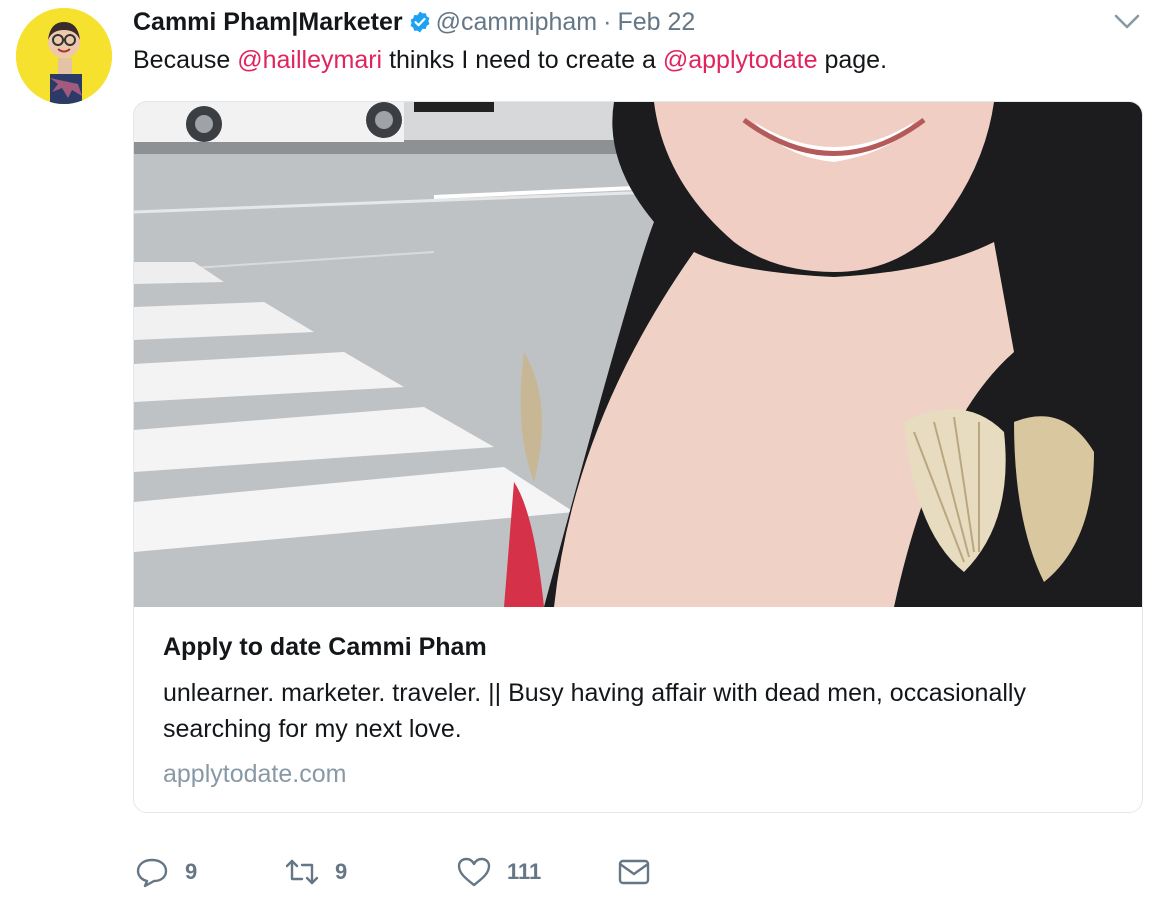 The height and width of the screenshot is (904, 1160). I want to click on tweet-text-part: thinks I need to create a, so click(522, 60).